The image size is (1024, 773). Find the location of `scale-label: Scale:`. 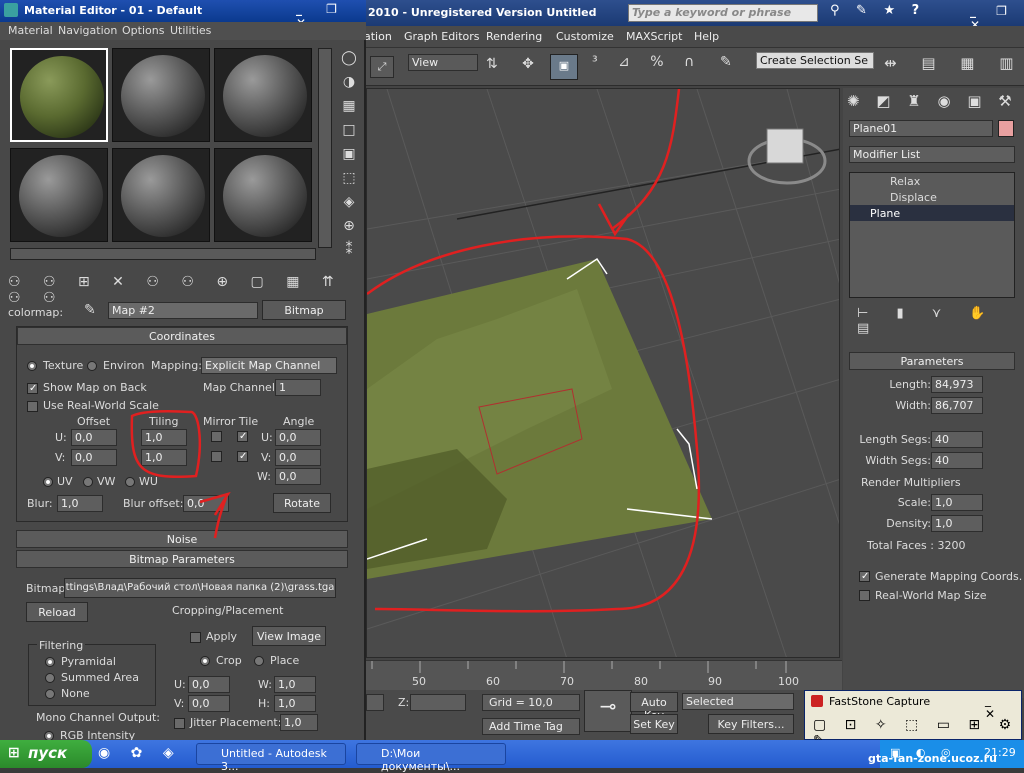

scale-label: Scale: is located at coordinates (914, 502).